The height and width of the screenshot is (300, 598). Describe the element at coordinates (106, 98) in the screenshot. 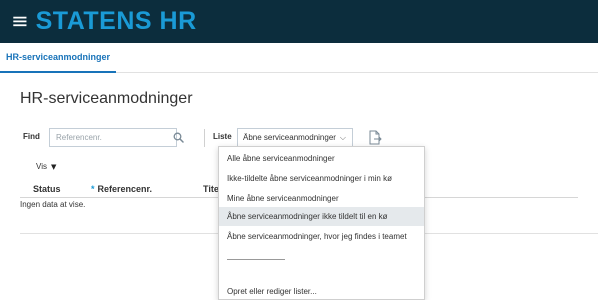

I see `page-title: HR-serviceanmodninger` at that location.